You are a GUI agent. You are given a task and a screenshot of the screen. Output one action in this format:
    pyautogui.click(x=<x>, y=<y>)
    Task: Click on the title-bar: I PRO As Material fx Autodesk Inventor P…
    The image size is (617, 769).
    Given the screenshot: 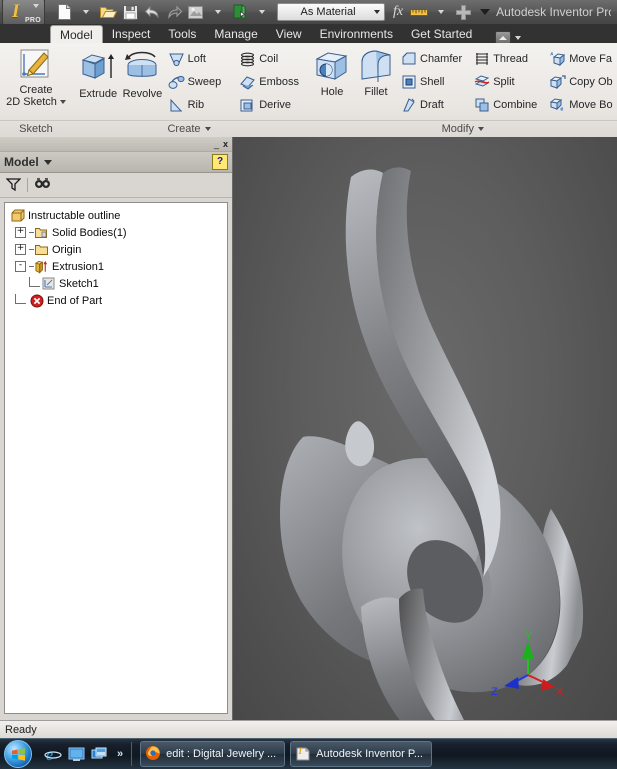 What is the action you would take?
    pyautogui.click(x=308, y=12)
    